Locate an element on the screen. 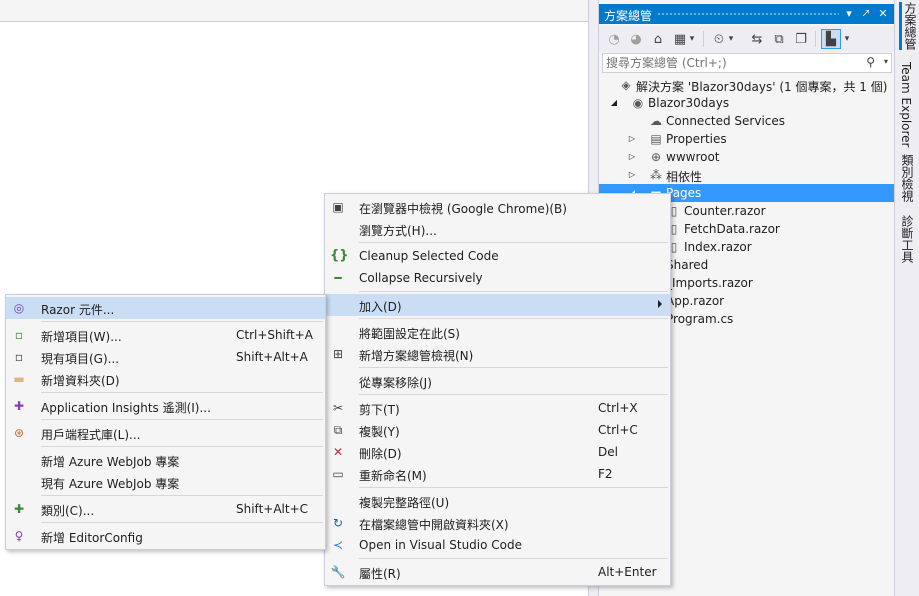 This screenshot has width=919, height=596. tree-node-icon: ◈ is located at coordinates (626, 85).